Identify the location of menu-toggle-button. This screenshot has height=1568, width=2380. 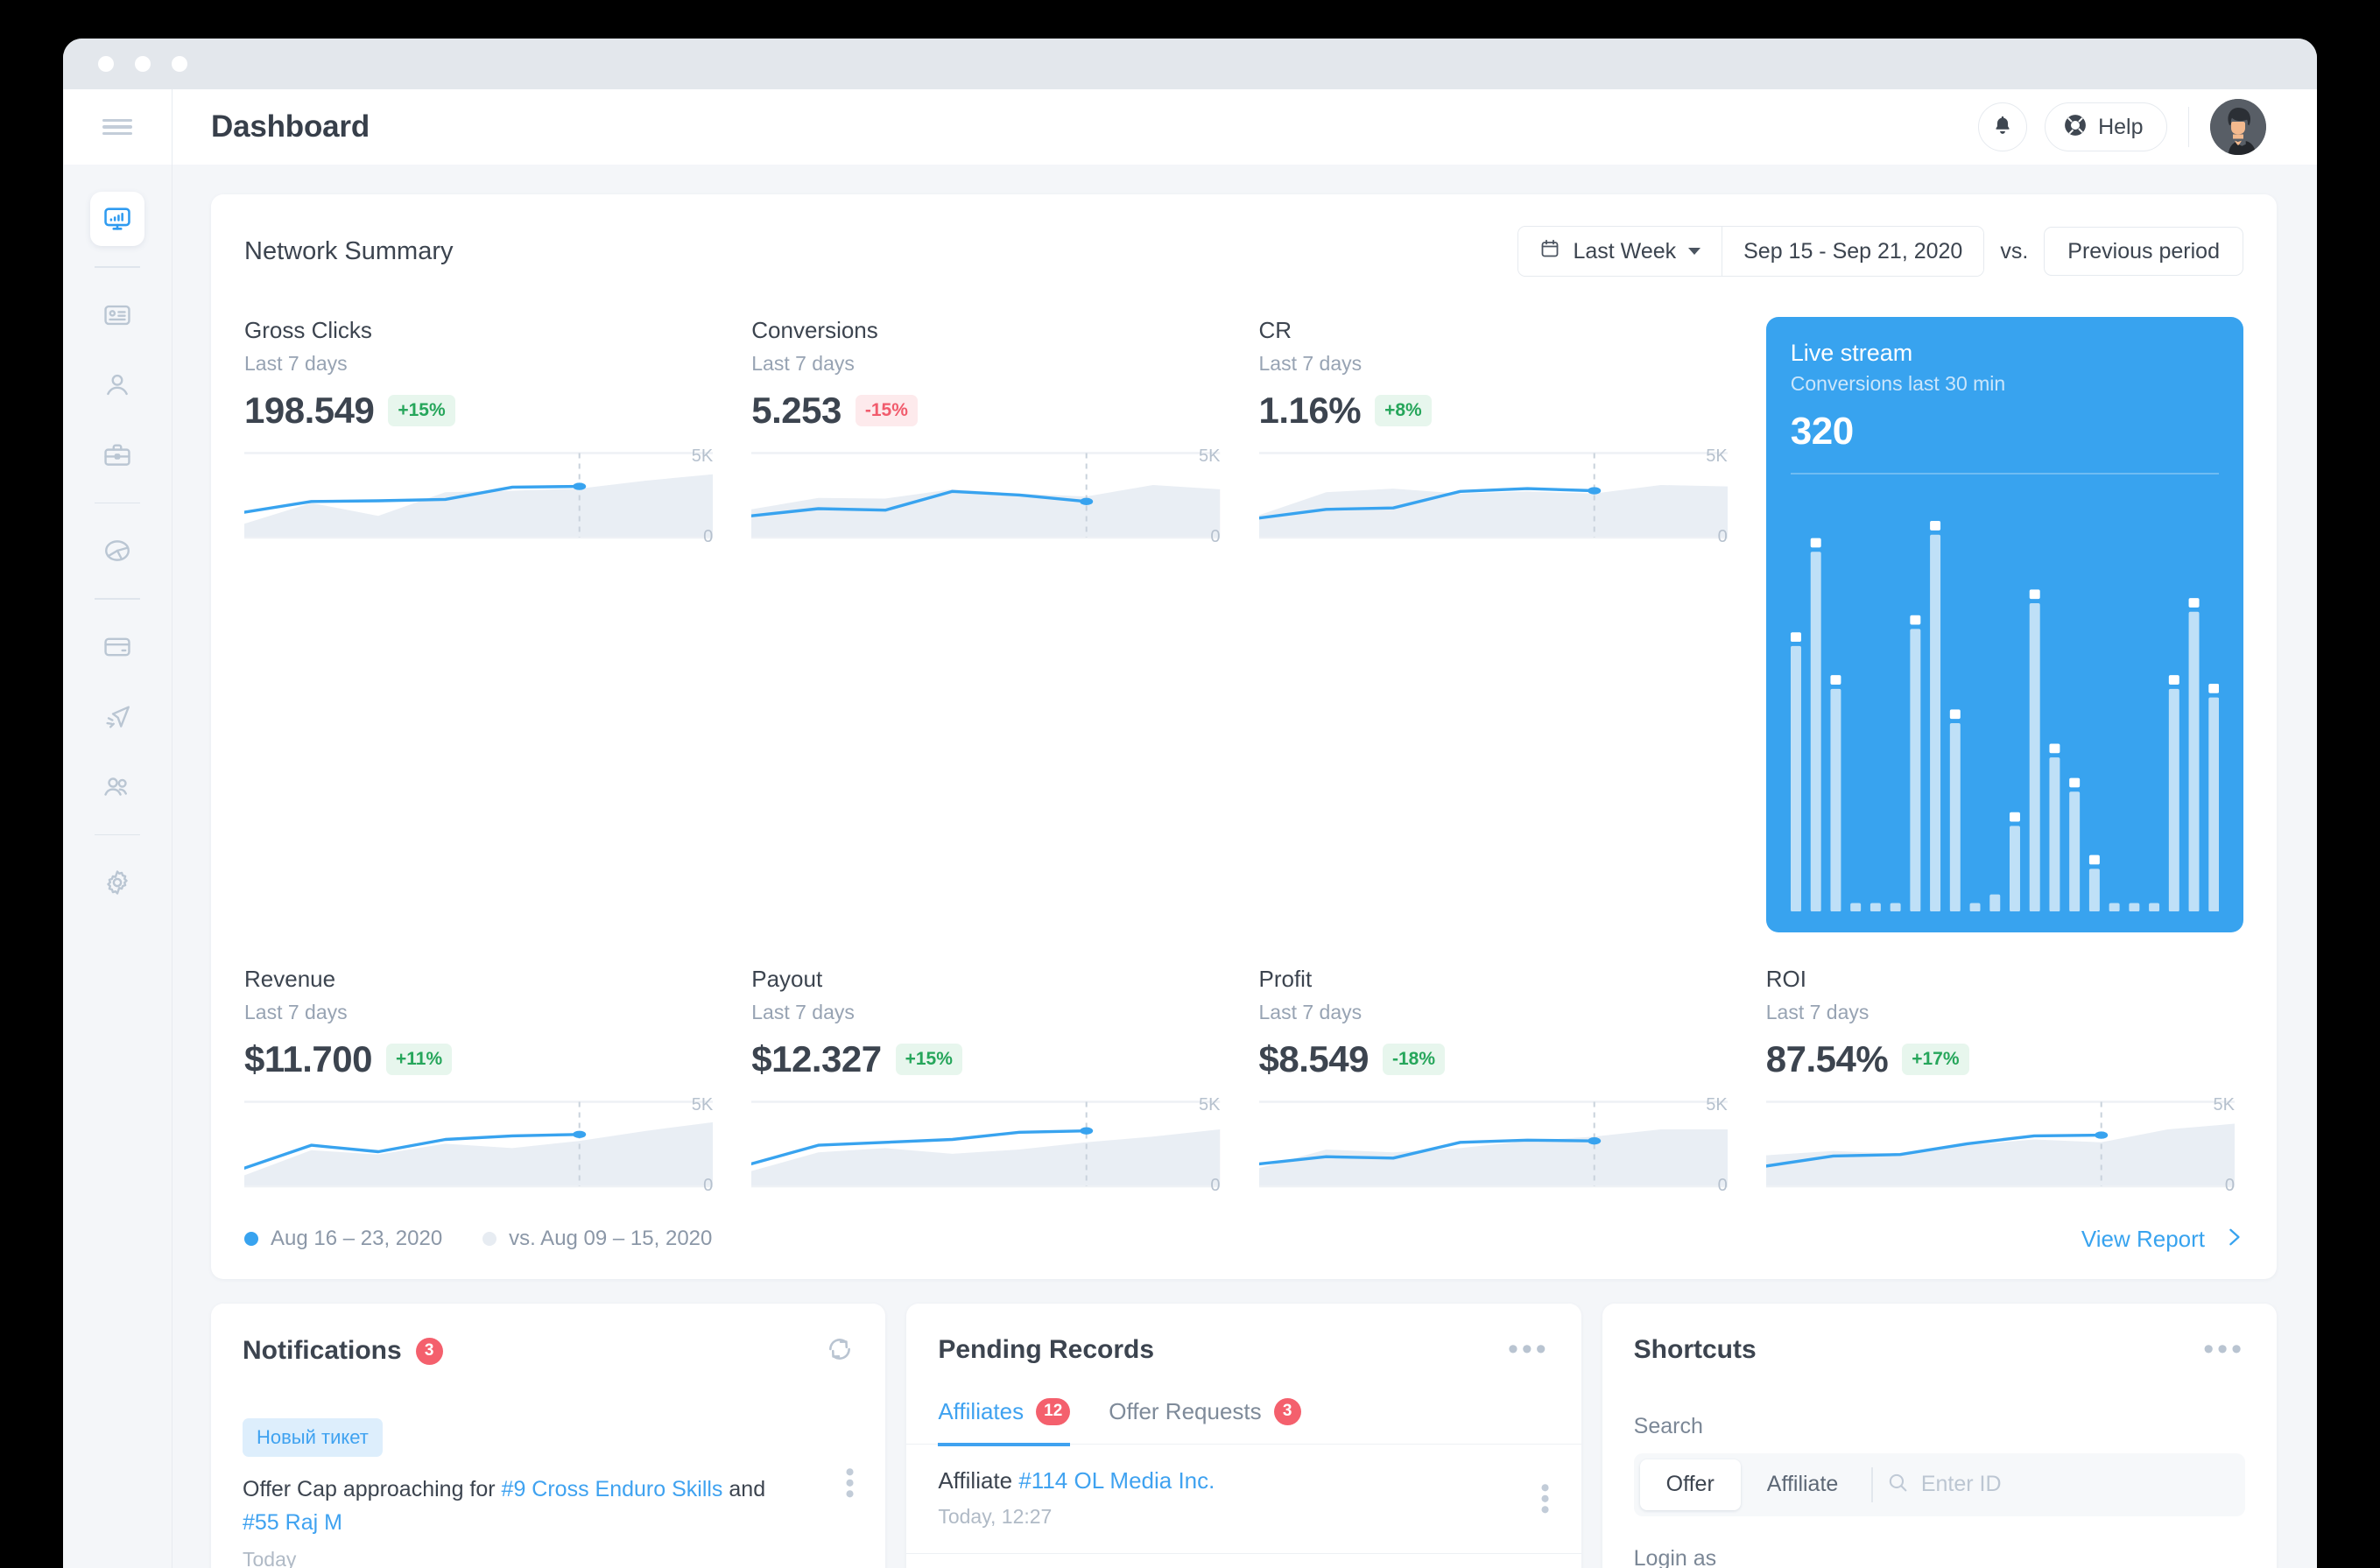
(118, 127).